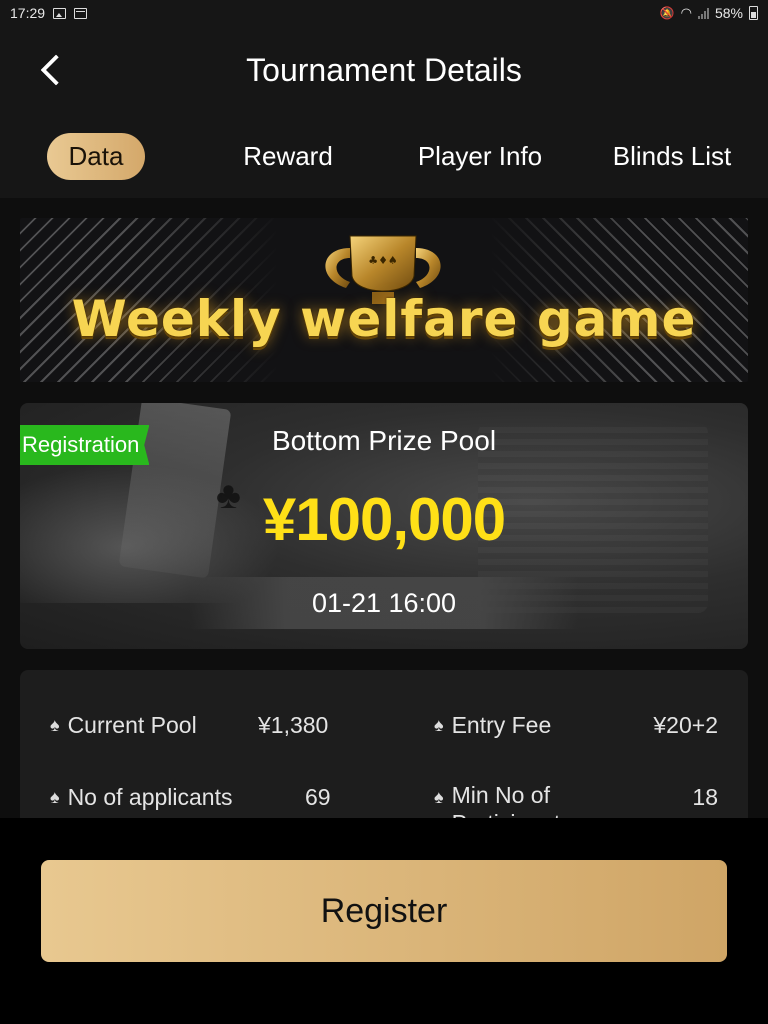 This screenshot has width=768, height=1024. I want to click on tab-player-info: Player Info, so click(480, 156).